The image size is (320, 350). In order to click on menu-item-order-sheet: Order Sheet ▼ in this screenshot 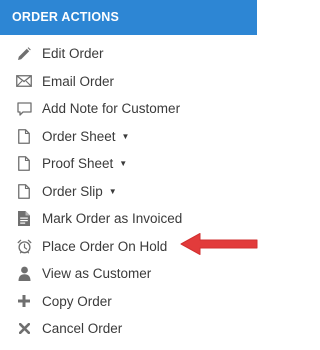, I will do `click(128, 137)`.